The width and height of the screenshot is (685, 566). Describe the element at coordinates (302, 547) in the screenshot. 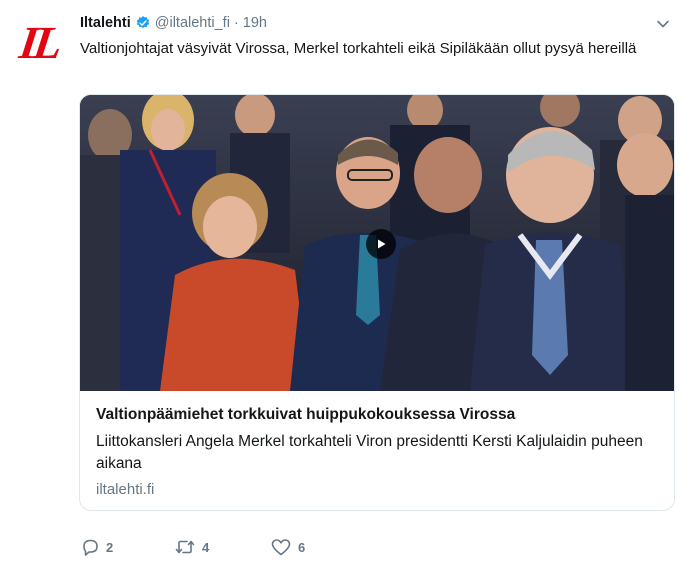

I see `like-count: 6` at that location.